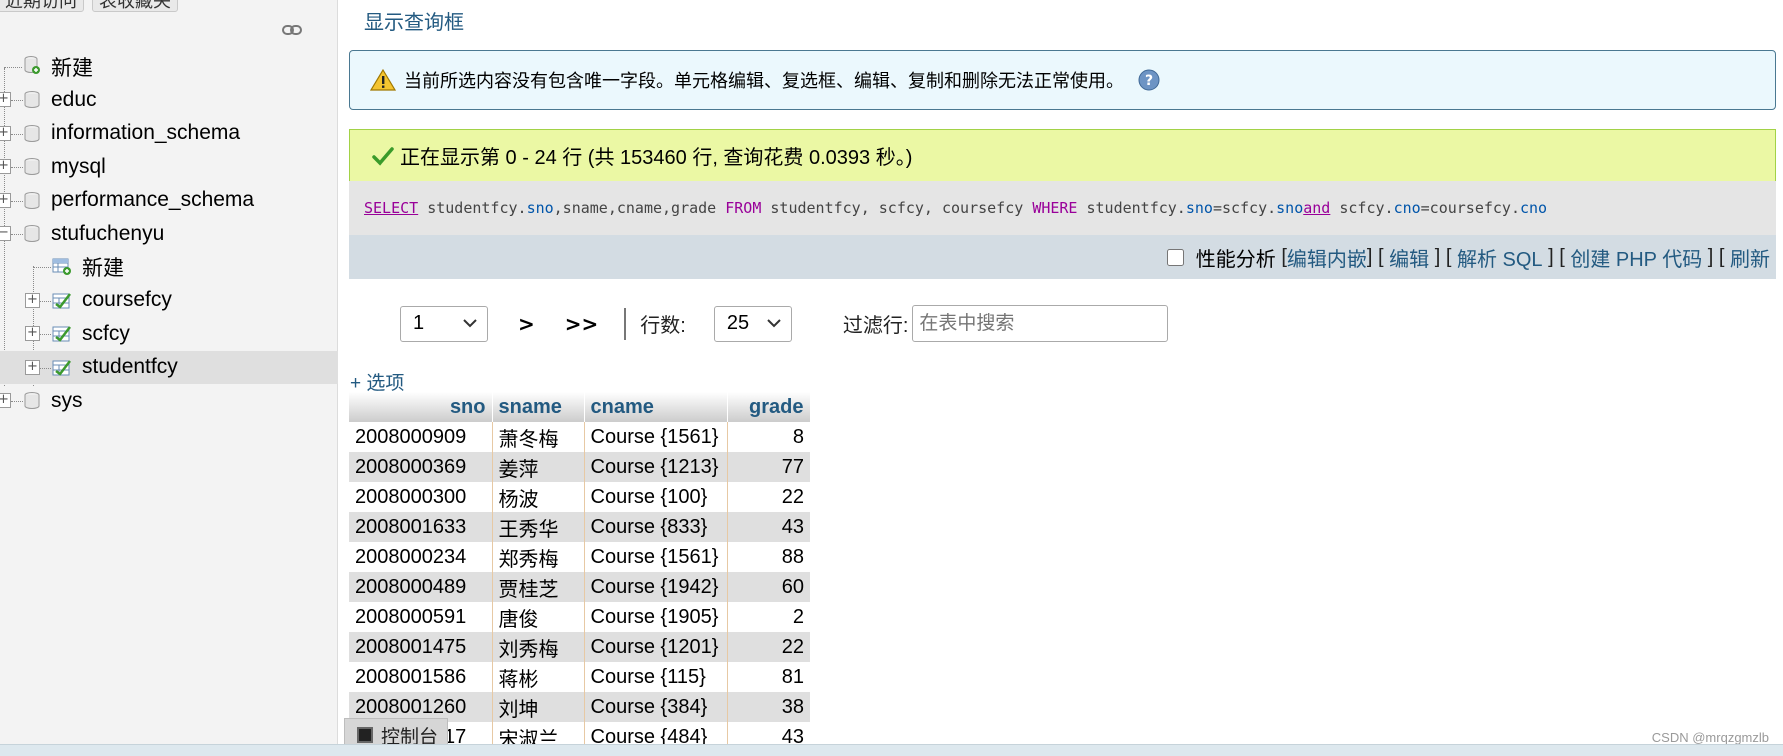  What do you see at coordinates (169, 66) in the screenshot?
I see `tree-item-new-database: 新建` at bounding box center [169, 66].